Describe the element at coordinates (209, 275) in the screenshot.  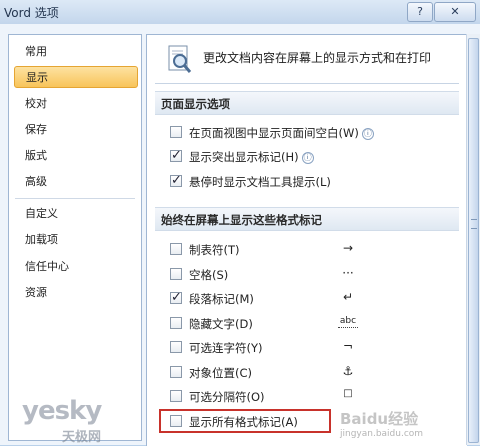
I see `option-label: 空格(S)` at that location.